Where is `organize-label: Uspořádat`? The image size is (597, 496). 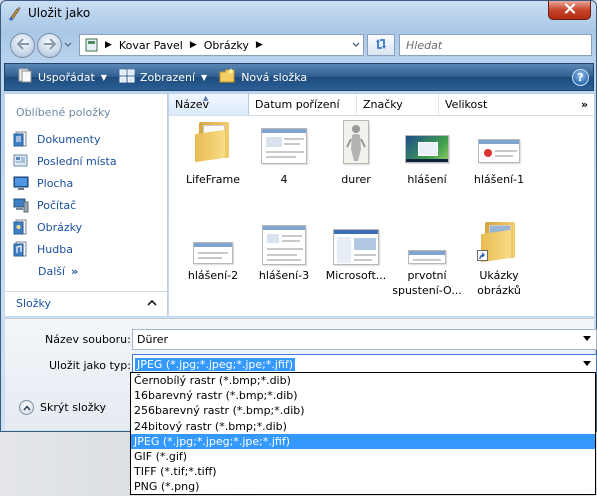
organize-label: Uspořádat is located at coordinates (66, 77).